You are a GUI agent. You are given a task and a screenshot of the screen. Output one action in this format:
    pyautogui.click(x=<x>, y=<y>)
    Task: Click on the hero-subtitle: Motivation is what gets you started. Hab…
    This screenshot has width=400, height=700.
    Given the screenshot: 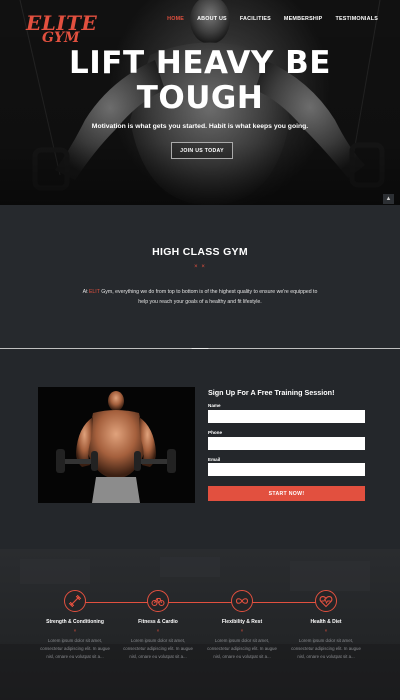 What is the action you would take?
    pyautogui.click(x=200, y=126)
    